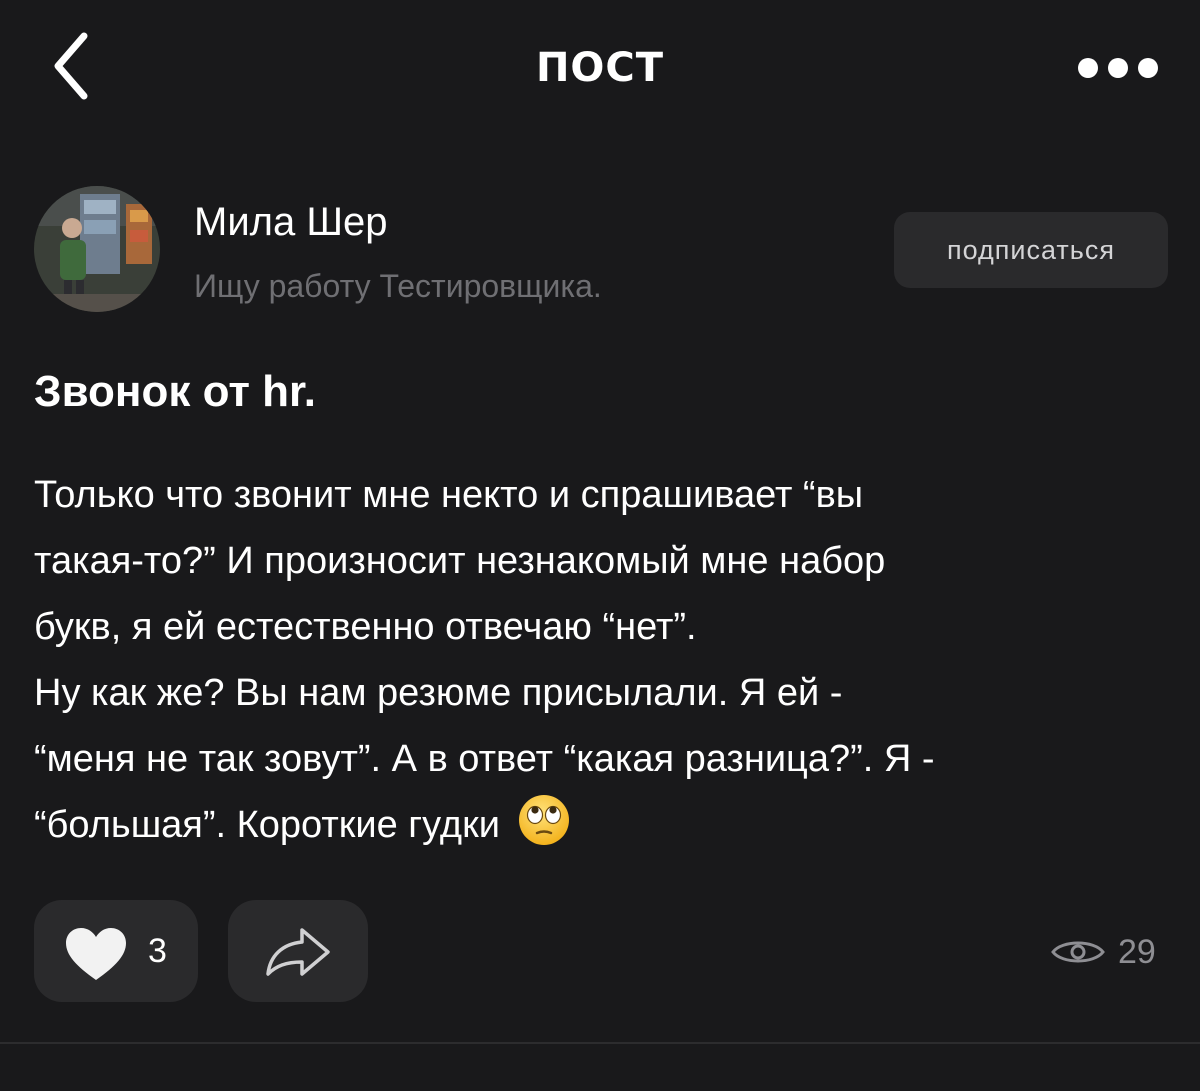 This screenshot has height=1091, width=1200. I want to click on views-counter: 29, so click(1110, 952).